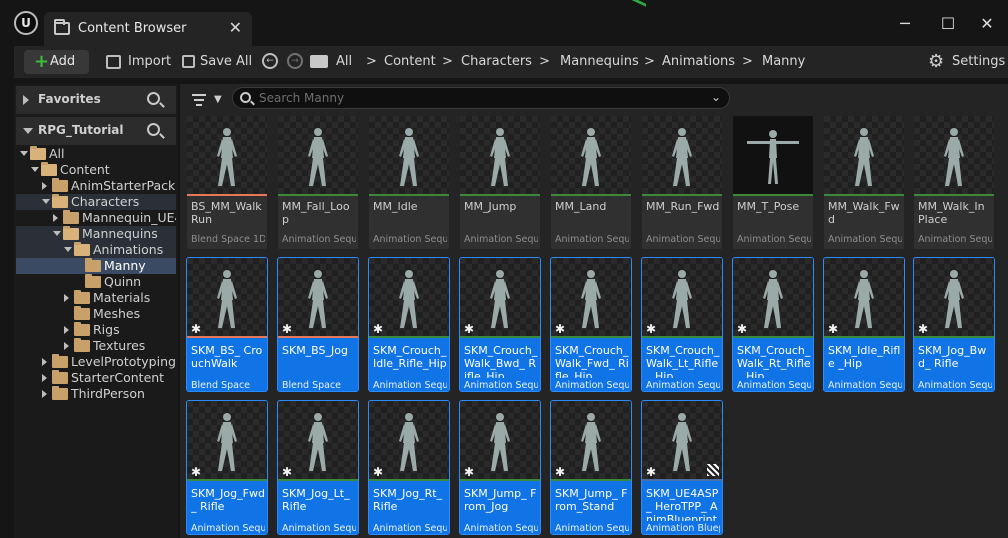 This screenshot has width=1008, height=538. I want to click on tree-item-rigs: Rigs, so click(96, 330).